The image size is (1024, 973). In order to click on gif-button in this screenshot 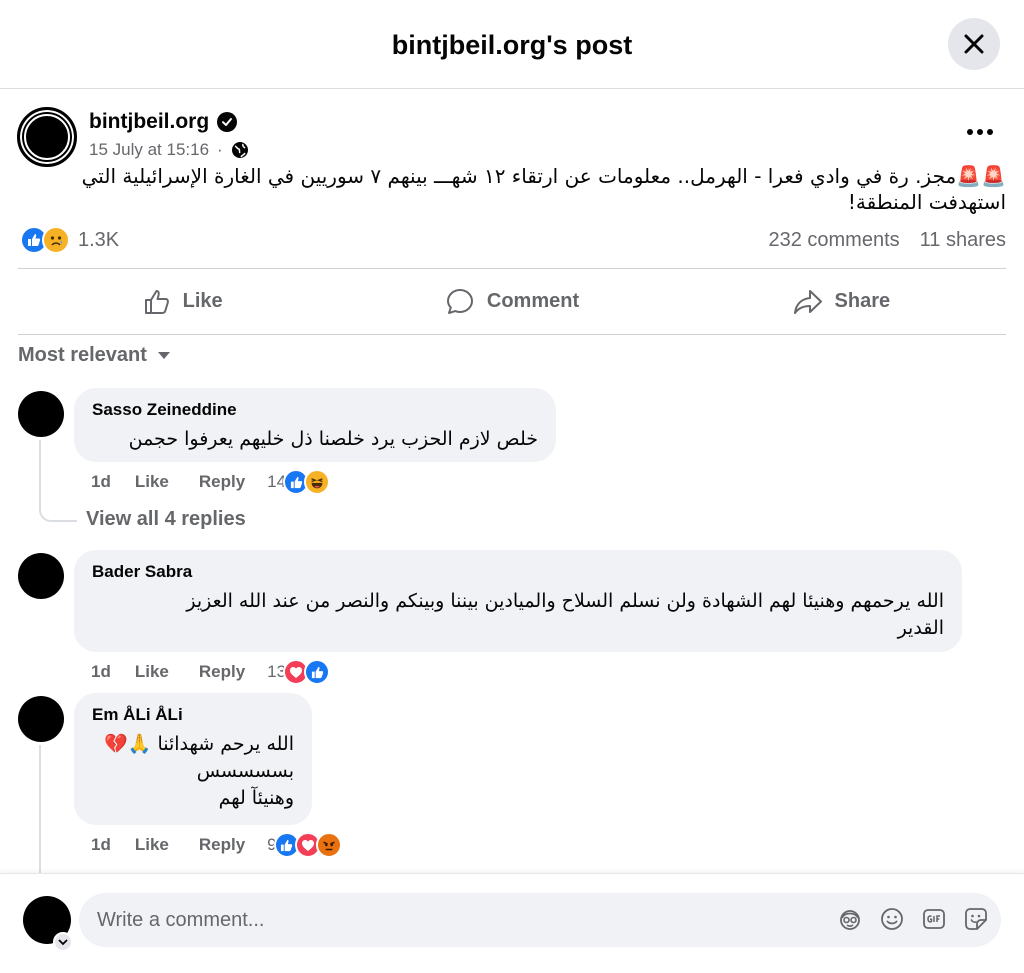, I will do `click(934, 919)`.